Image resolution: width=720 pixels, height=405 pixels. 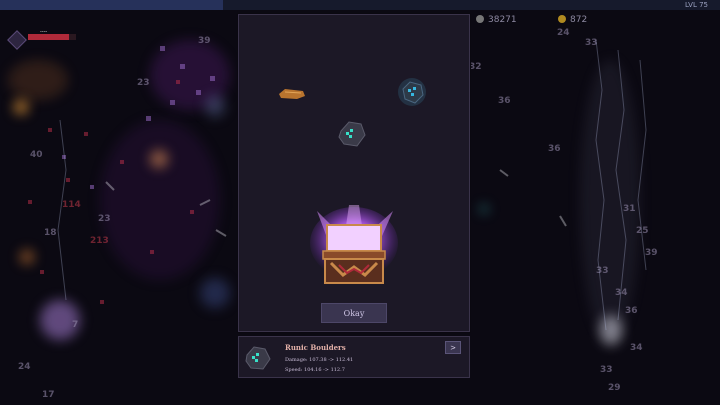 I want to click on item-name: Runic Boulders, so click(x=315, y=347).